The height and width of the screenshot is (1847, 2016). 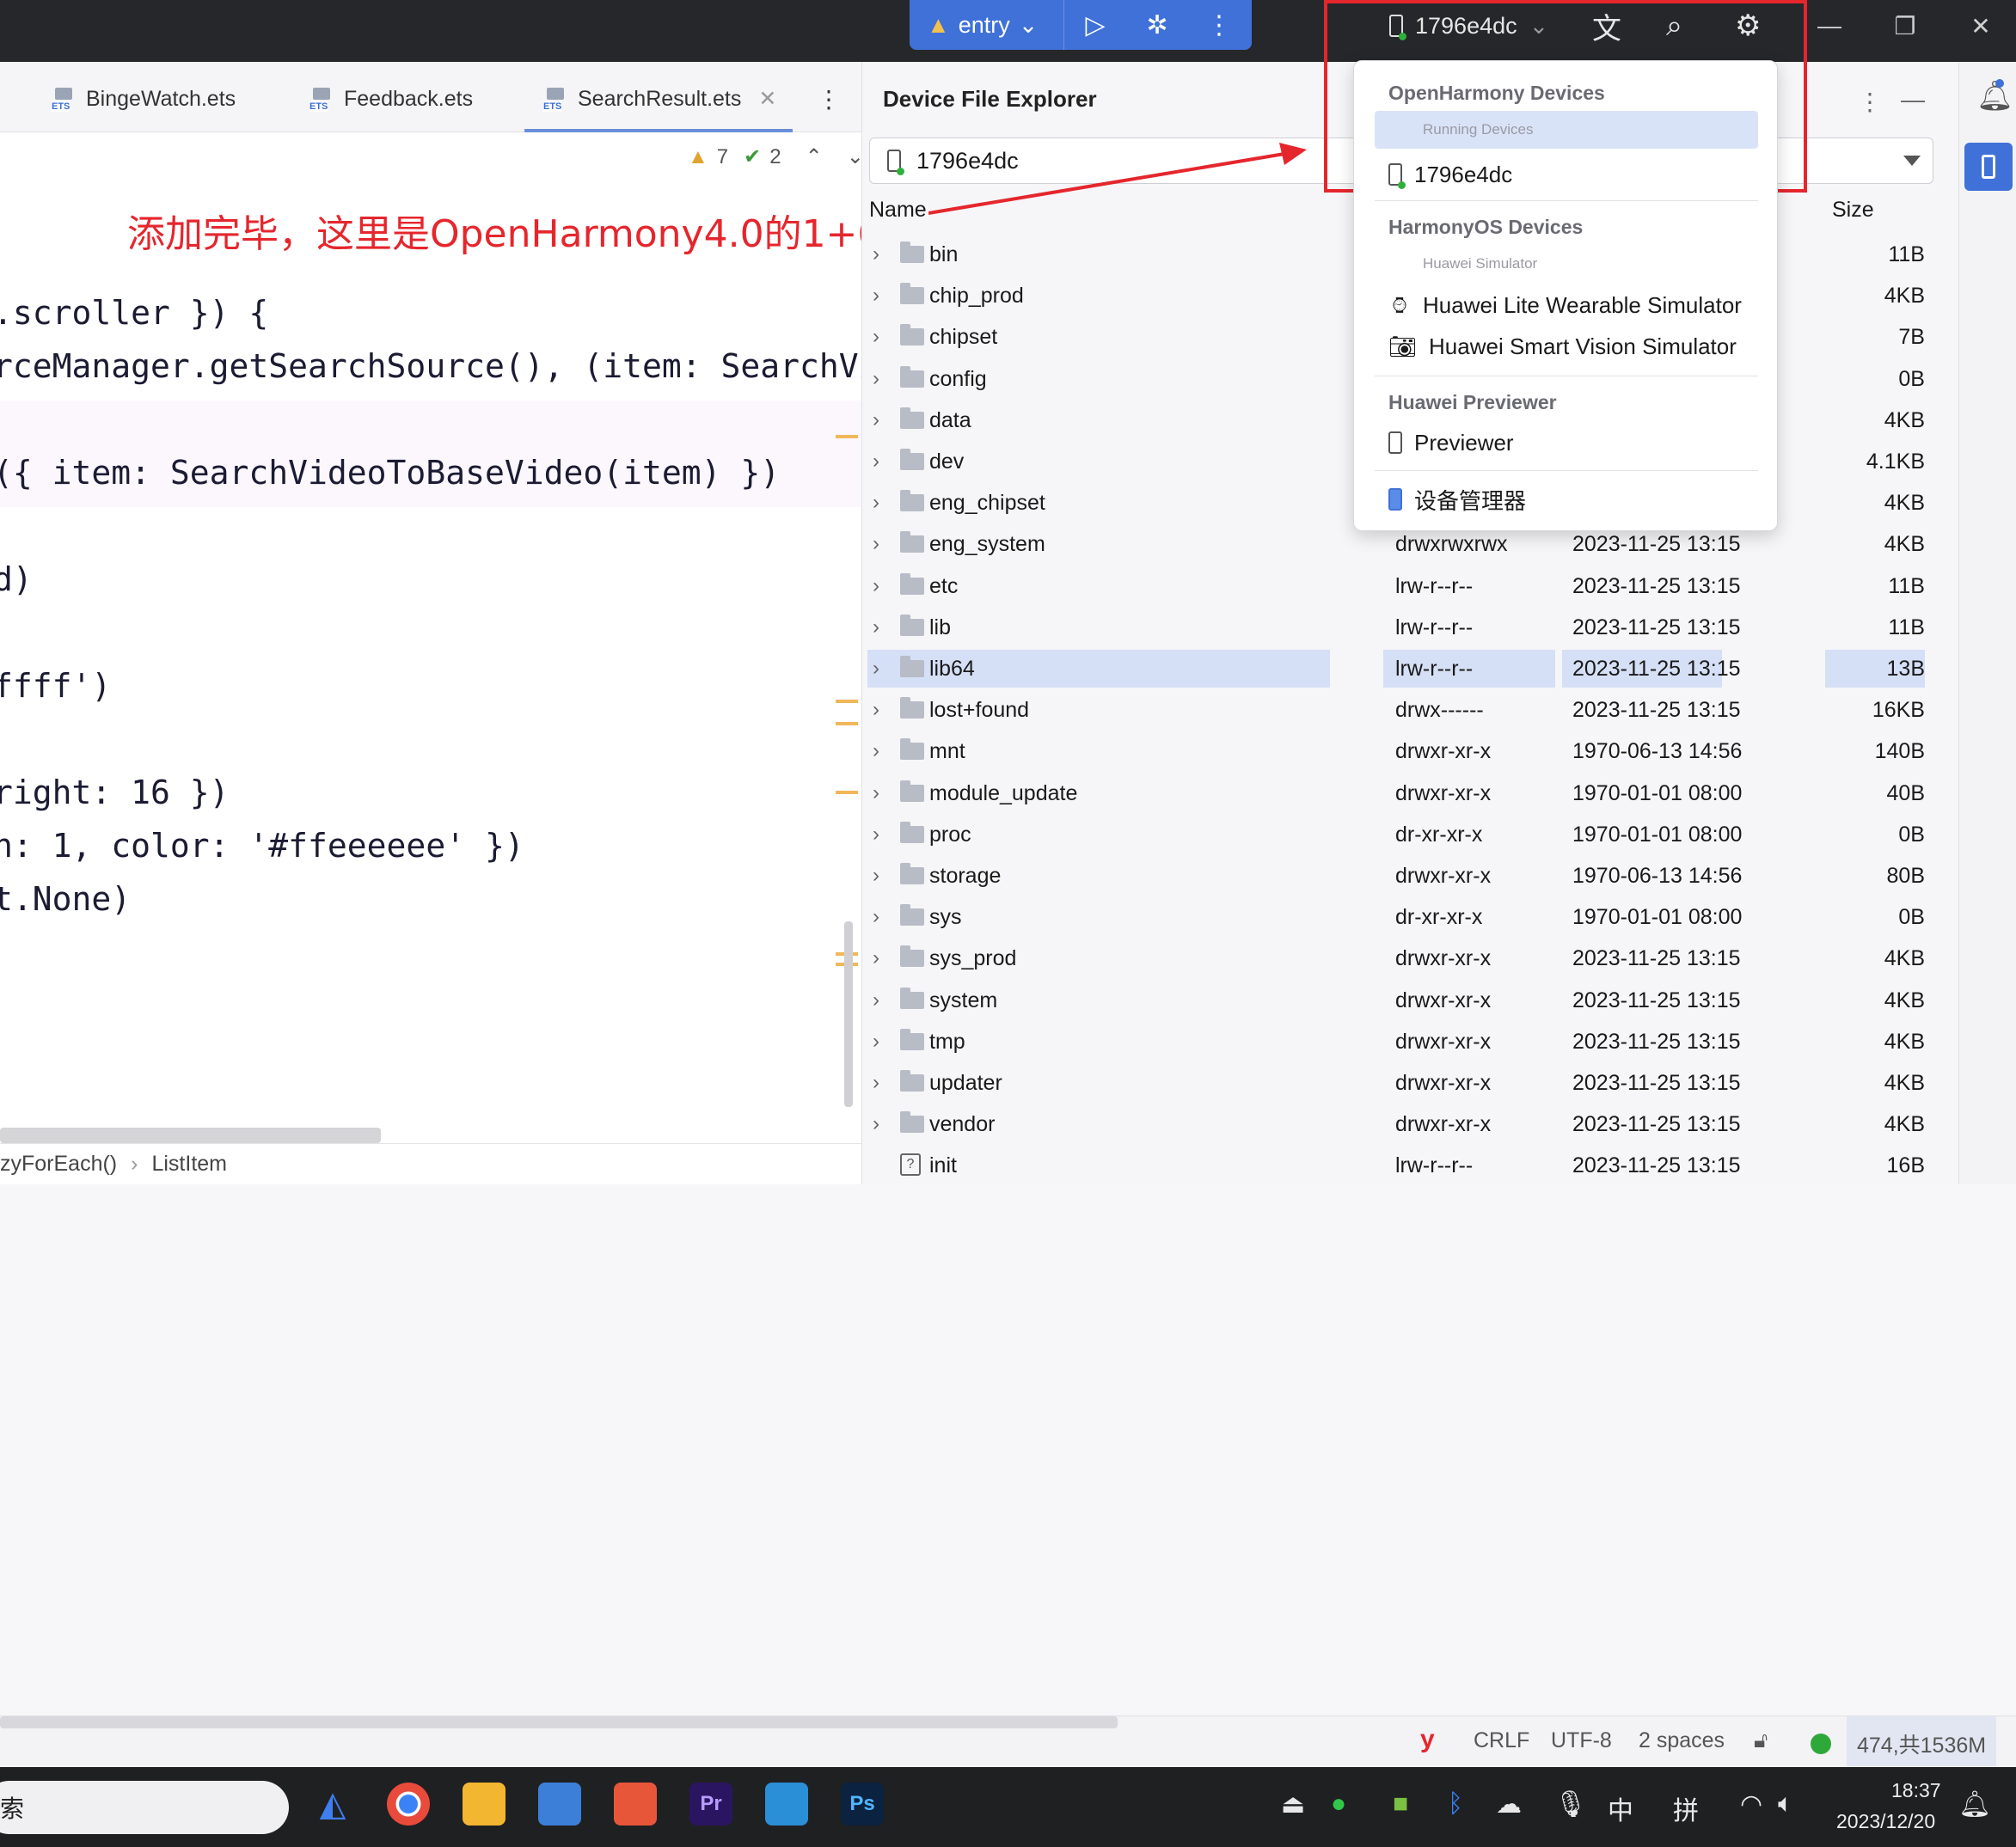 What do you see at coordinates (144, 1807) in the screenshot?
I see `taskbar-search: 索` at bounding box center [144, 1807].